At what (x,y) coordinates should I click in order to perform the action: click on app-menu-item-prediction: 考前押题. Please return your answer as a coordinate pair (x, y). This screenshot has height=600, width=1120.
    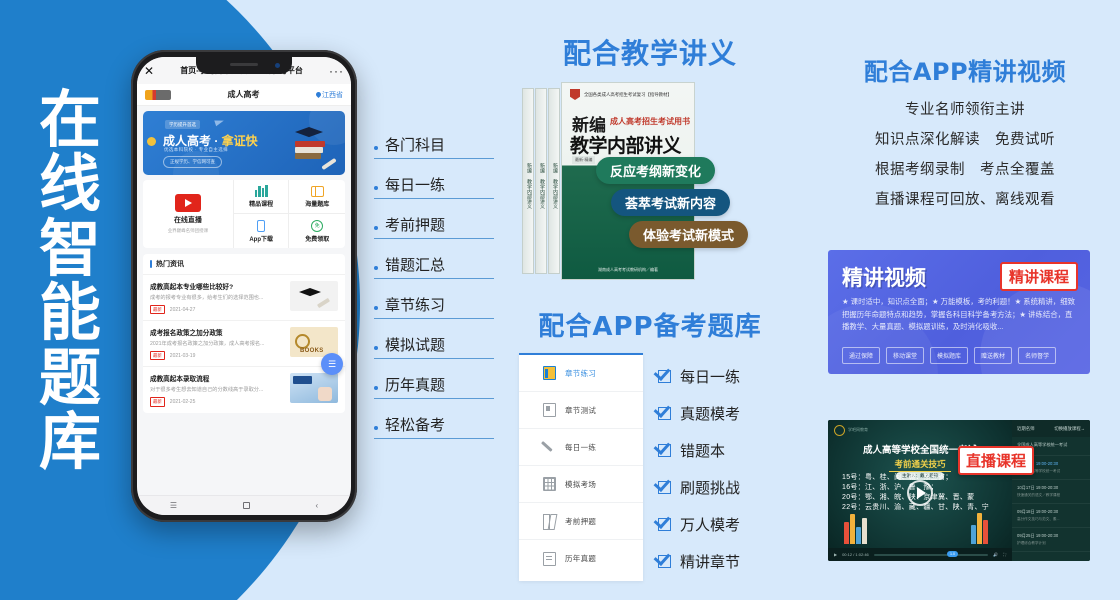
    Looking at the image, I should click on (581, 521).